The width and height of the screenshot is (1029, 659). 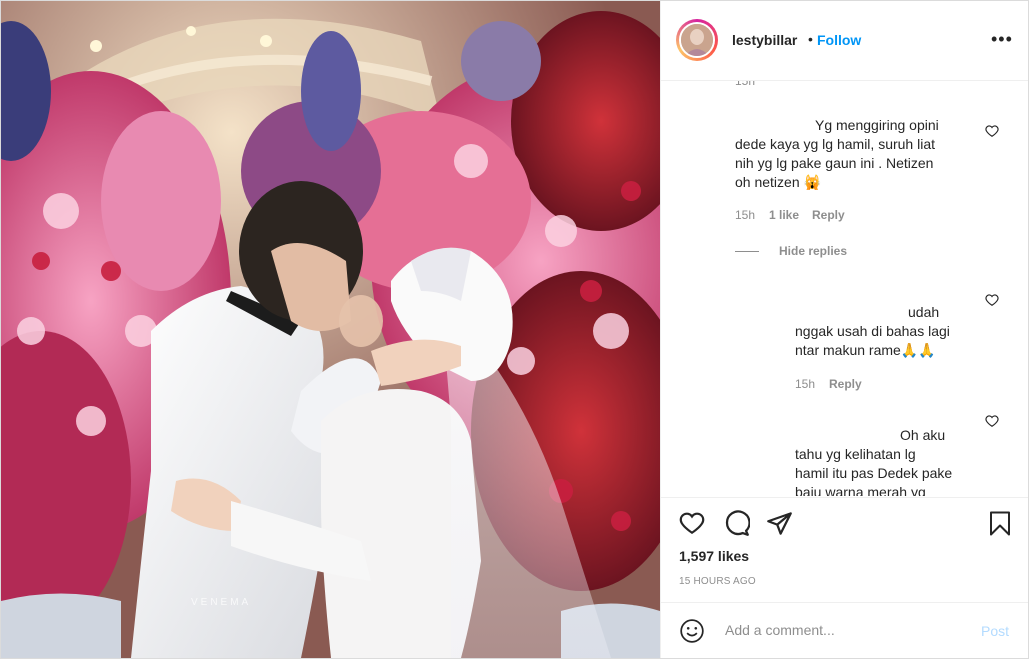 What do you see at coordinates (874, 473) in the screenshot?
I see `reply-line: hamil itu pas Dedek pake` at bounding box center [874, 473].